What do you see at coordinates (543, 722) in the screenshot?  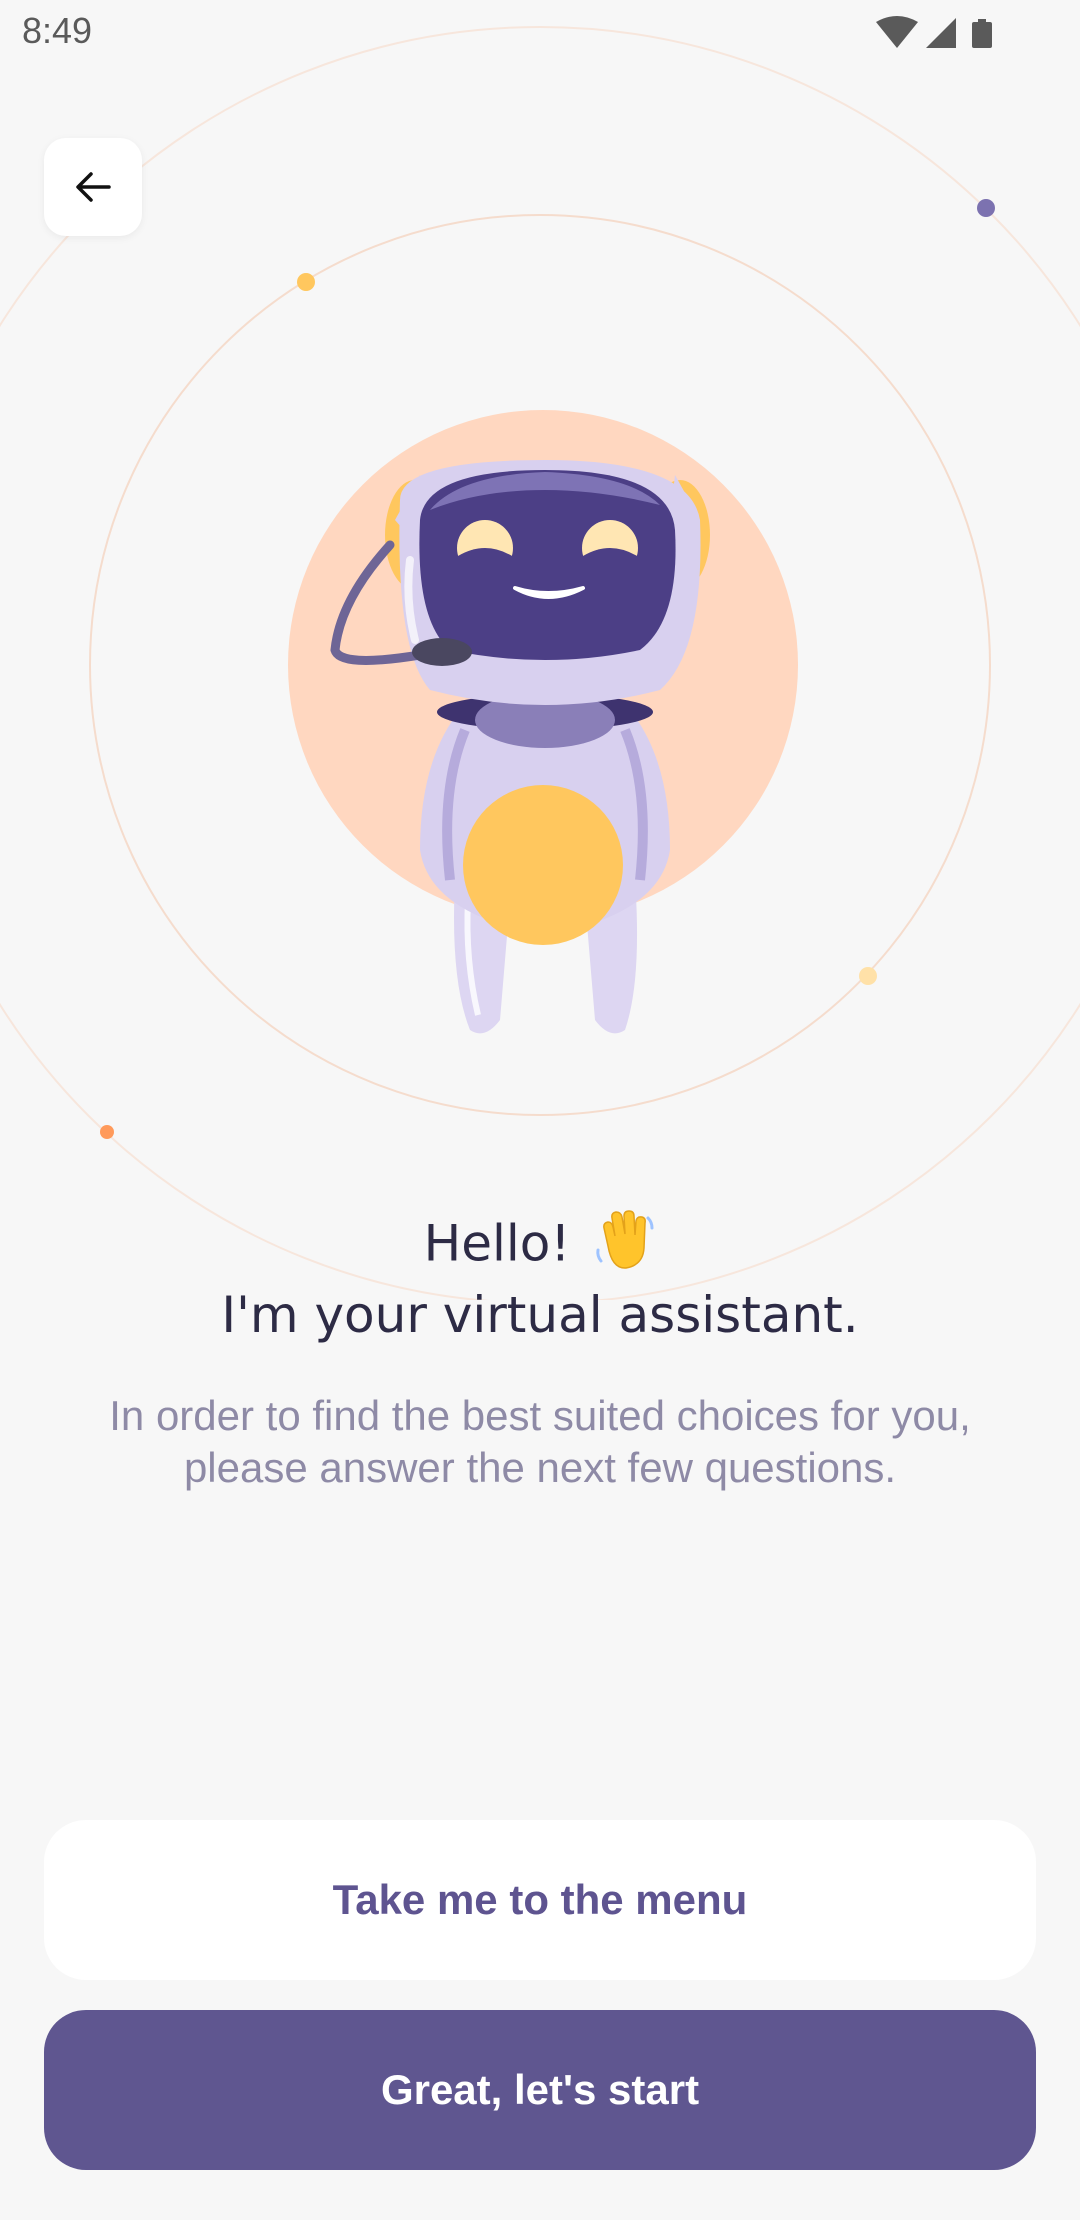 I see `robot-illustration` at bounding box center [543, 722].